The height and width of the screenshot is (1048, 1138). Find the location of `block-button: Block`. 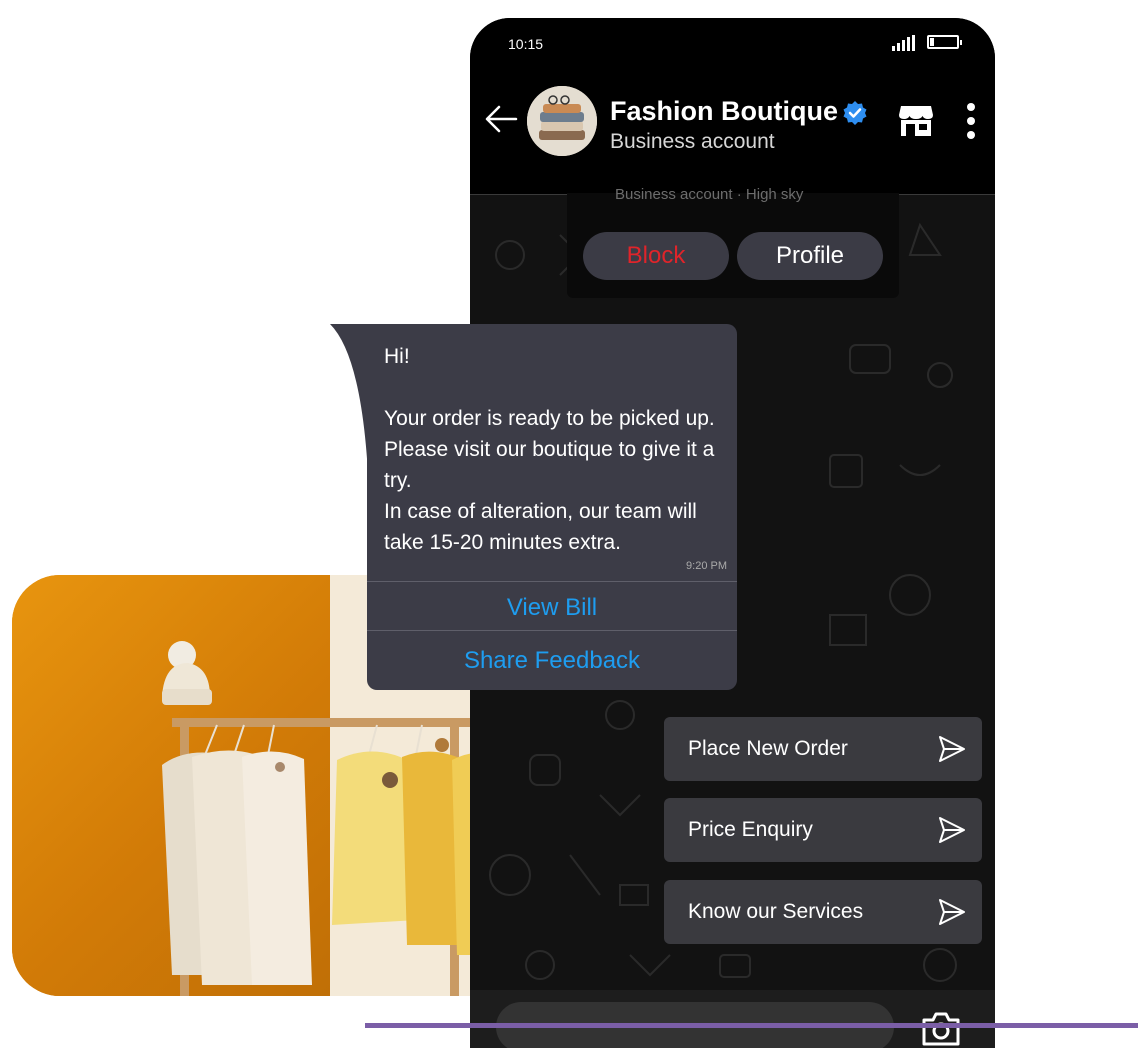

block-button: Block is located at coordinates (656, 256).